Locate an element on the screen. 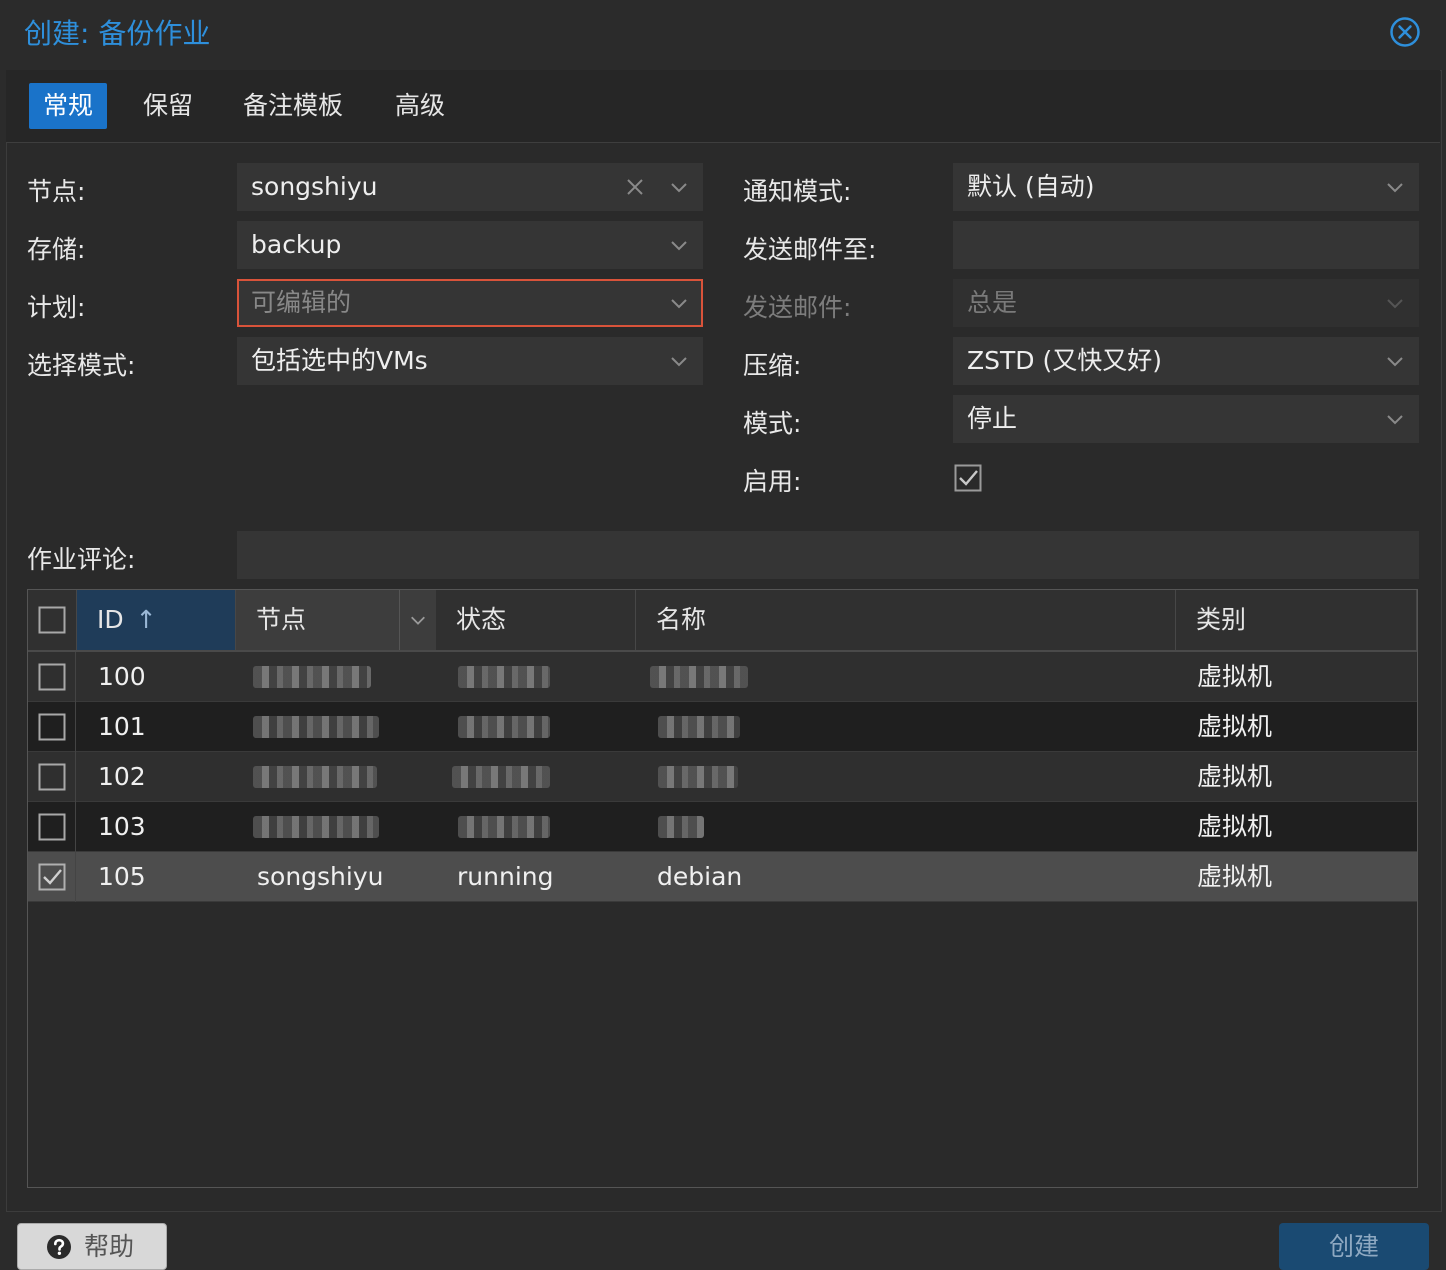 This screenshot has width=1446, height=1270. cell-id: 103 is located at coordinates (122, 826).